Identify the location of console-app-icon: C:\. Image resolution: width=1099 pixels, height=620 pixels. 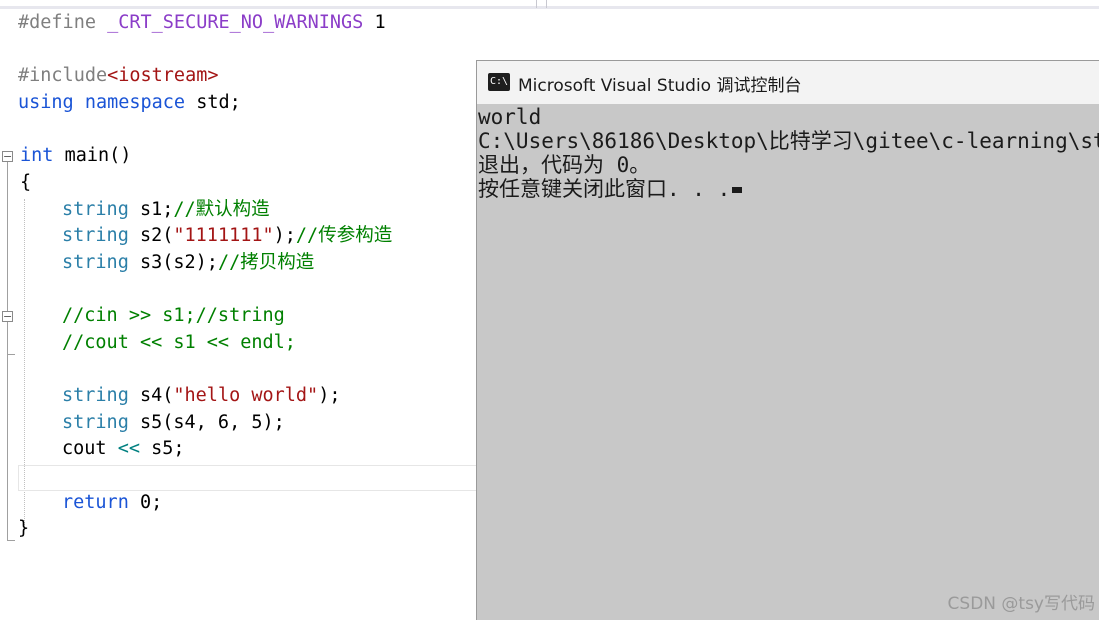
(499, 82).